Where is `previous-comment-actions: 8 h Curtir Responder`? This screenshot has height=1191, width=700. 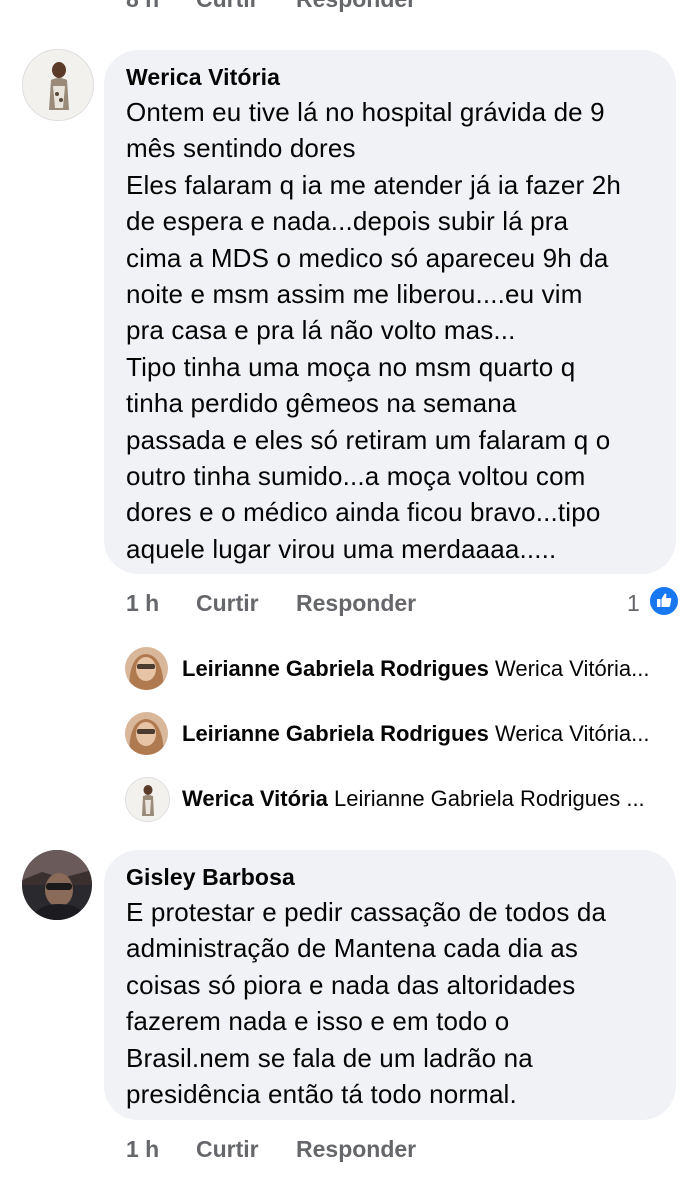
previous-comment-actions: 8 h Curtir Responder is located at coordinates (350, 8).